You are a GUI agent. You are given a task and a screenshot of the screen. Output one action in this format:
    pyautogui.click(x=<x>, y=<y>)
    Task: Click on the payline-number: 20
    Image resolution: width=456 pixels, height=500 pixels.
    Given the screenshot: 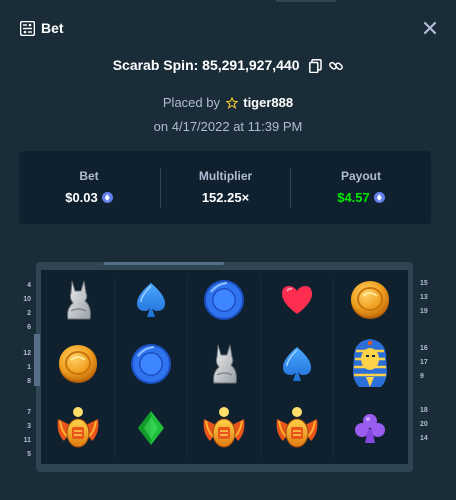 What is the action you would take?
    pyautogui.click(x=424, y=424)
    